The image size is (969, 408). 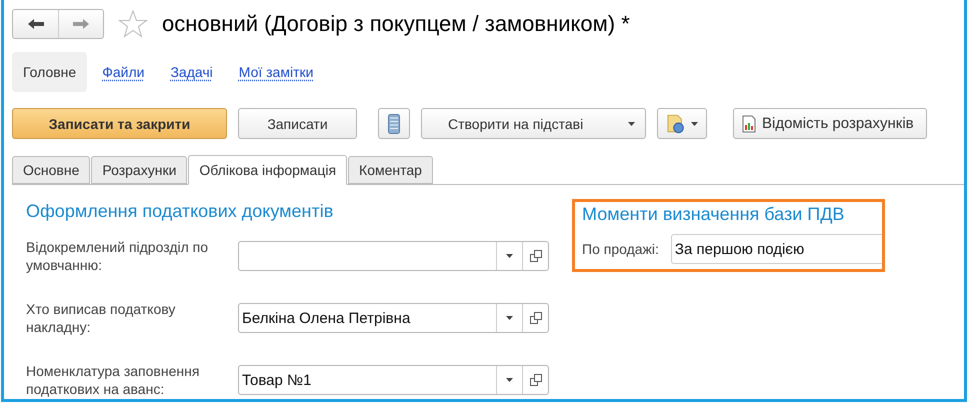 What do you see at coordinates (393, 380) in the screenshot?
I see `select-field: Товар №1` at bounding box center [393, 380].